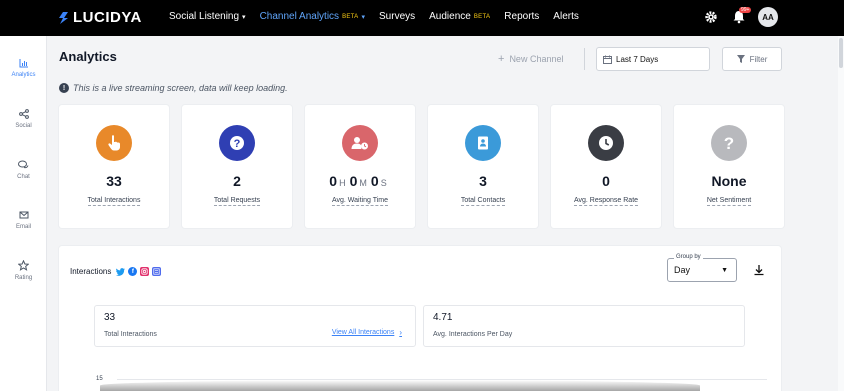  What do you see at coordinates (702, 268) in the screenshot?
I see `group-by-select: Group by Day ▼` at bounding box center [702, 268].